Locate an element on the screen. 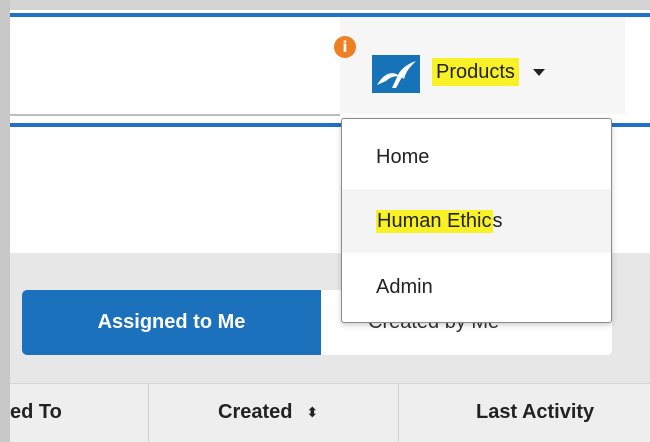  tab-label: Assigned to Me is located at coordinates (171, 322).